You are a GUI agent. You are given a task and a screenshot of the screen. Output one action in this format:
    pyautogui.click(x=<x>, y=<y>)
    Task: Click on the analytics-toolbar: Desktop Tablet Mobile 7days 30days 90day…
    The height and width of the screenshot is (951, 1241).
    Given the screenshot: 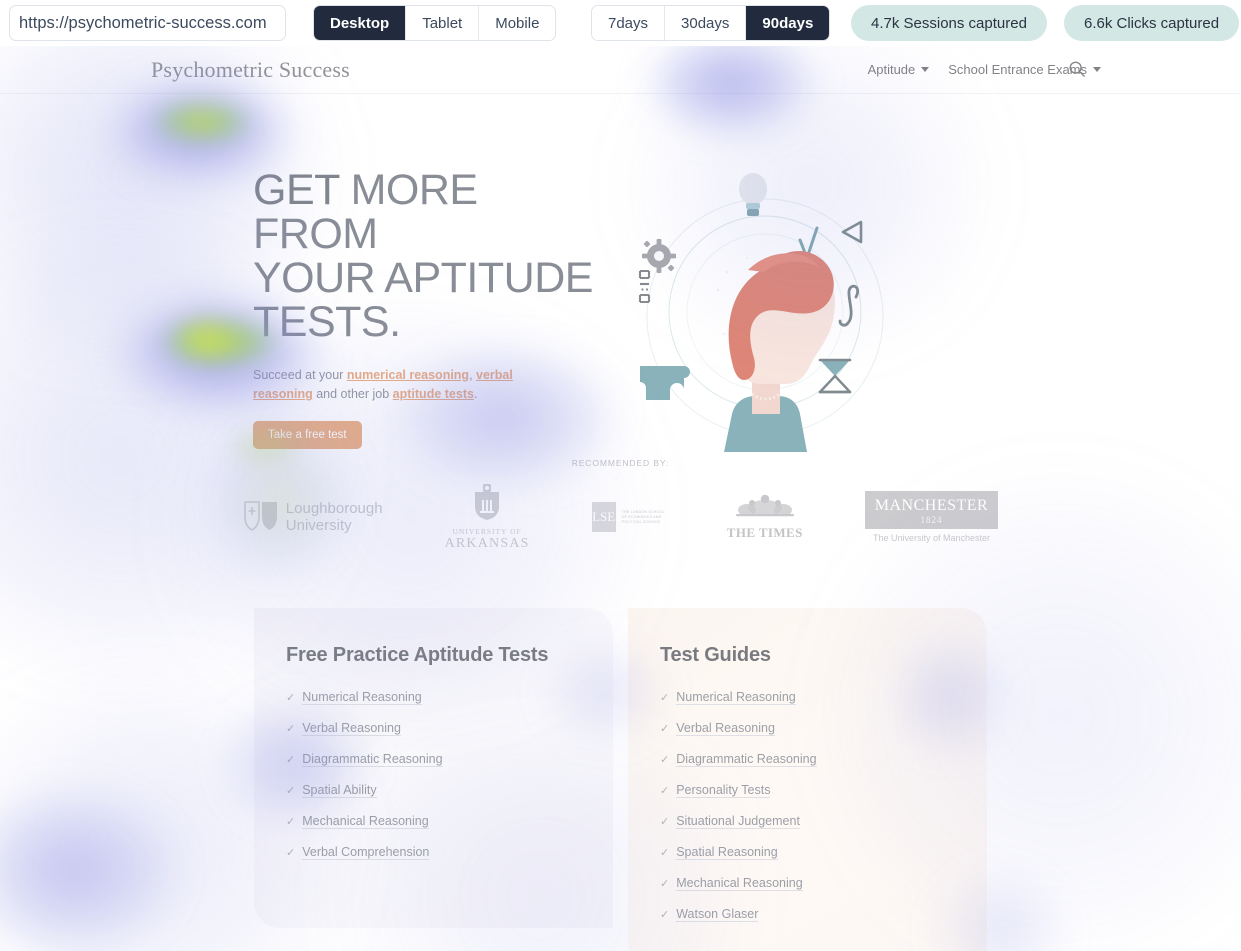 What is the action you would take?
    pyautogui.click(x=620, y=23)
    